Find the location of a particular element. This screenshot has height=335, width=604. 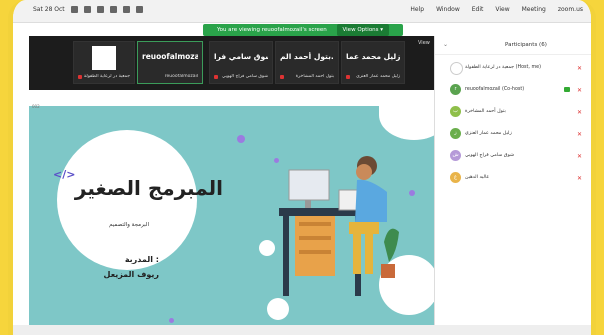

tile-name: reuoofalmozail is located at coordinates (170, 56).